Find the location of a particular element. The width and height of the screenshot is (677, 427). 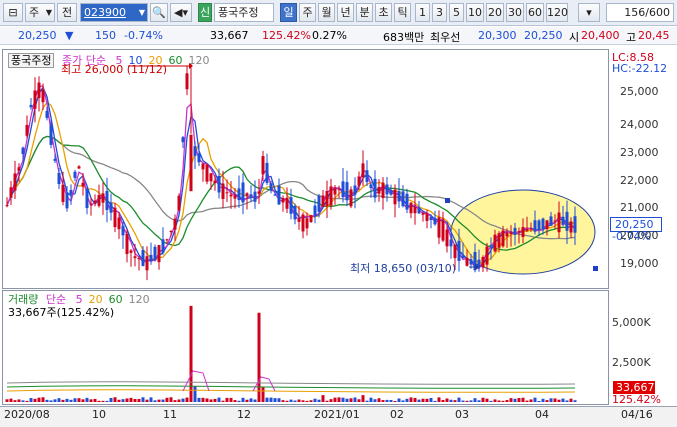

period-tab-3: 년 is located at coordinates (345, 12).